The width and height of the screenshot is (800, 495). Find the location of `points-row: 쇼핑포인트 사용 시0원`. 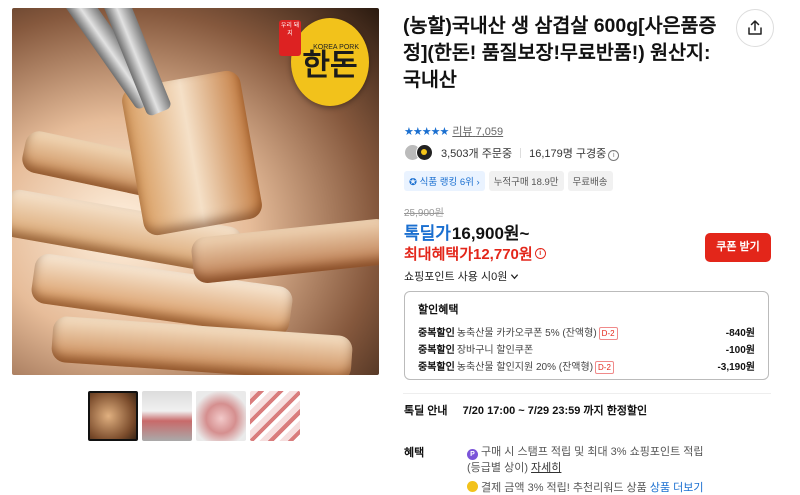

points-row: 쇼핑포인트 사용 시0원 is located at coordinates (461, 276).